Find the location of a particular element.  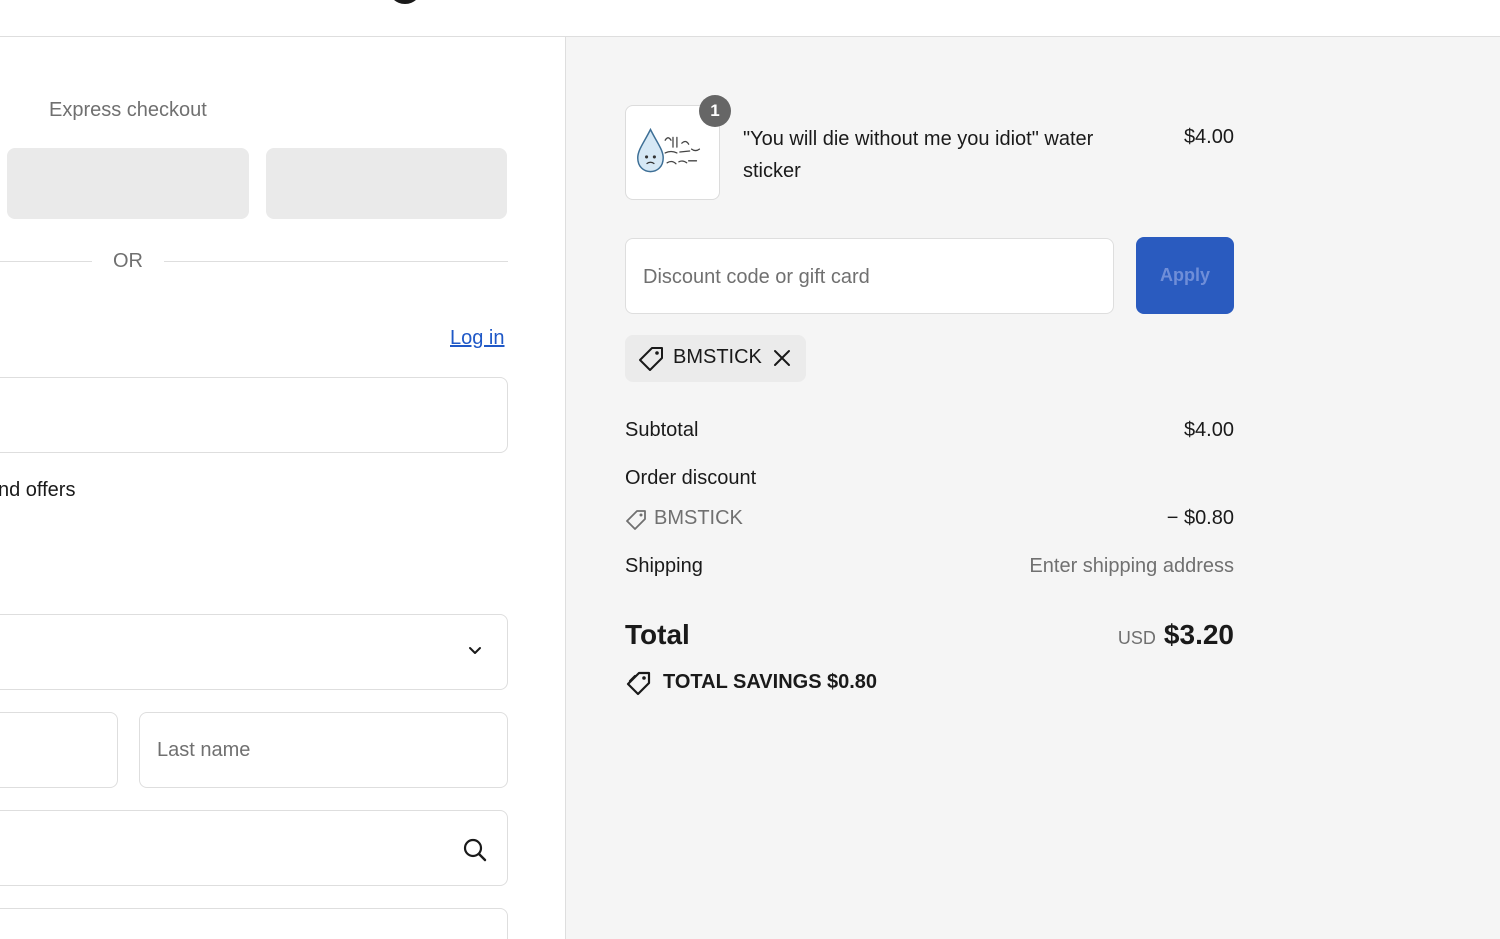

shipping-label: Shipping is located at coordinates (664, 566).